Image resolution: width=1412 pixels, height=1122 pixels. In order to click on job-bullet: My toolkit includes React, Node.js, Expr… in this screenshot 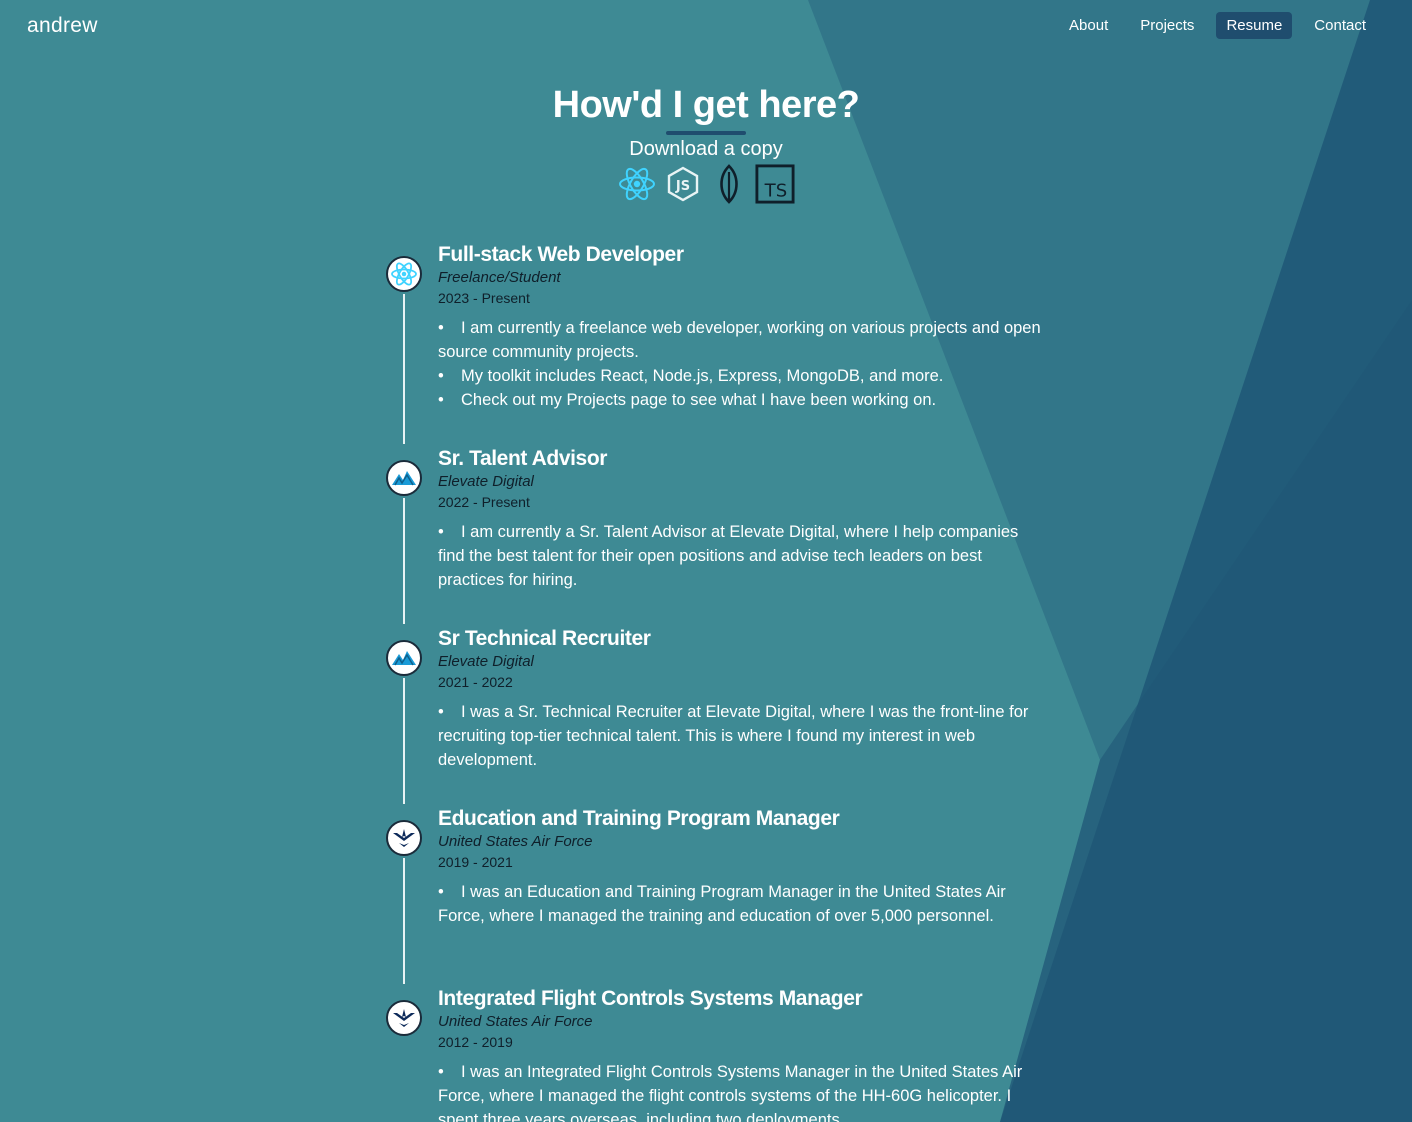, I will do `click(742, 376)`.